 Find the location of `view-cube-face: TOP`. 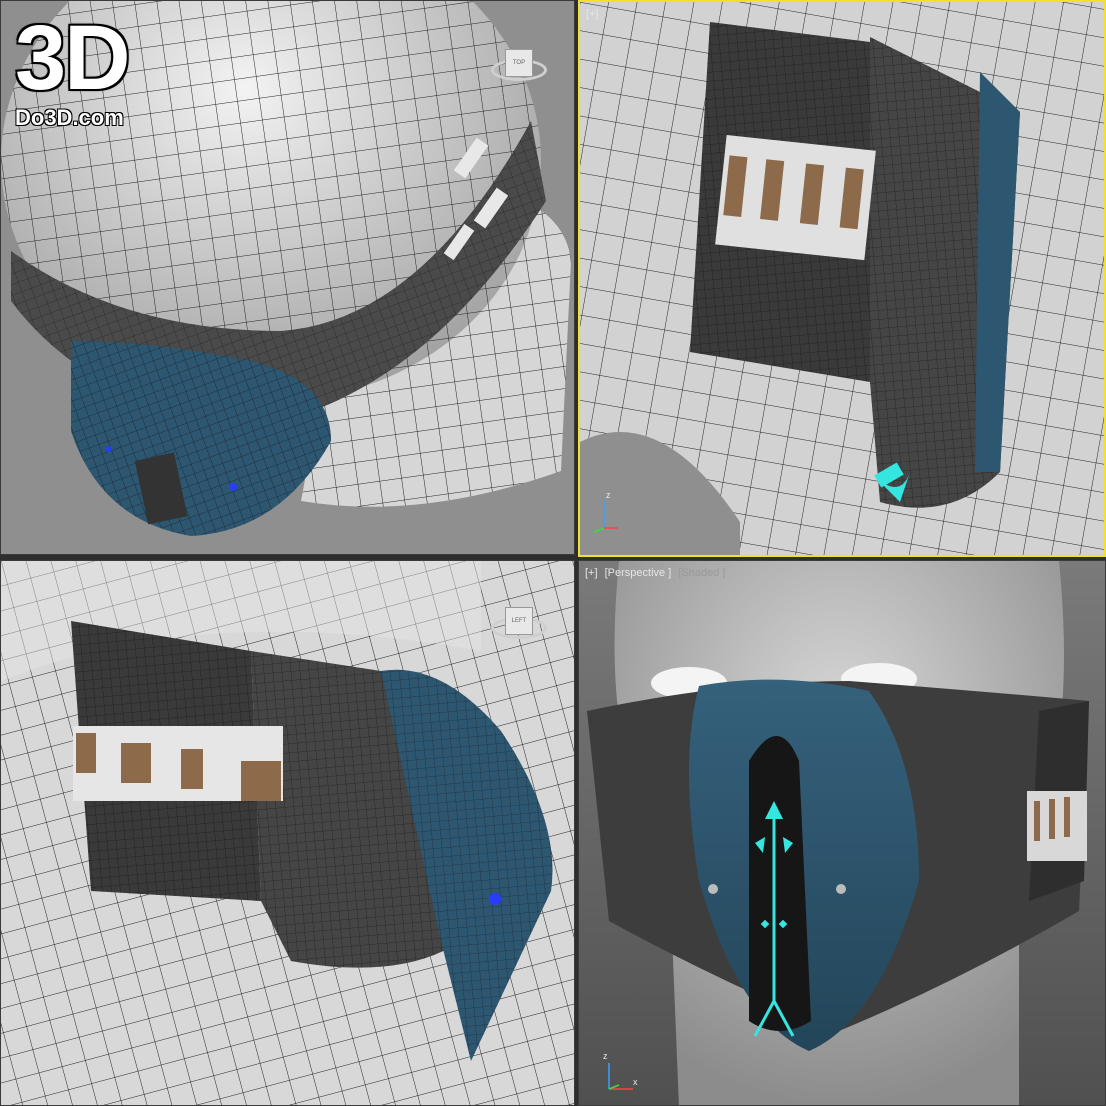

view-cube-face: TOP is located at coordinates (519, 63).